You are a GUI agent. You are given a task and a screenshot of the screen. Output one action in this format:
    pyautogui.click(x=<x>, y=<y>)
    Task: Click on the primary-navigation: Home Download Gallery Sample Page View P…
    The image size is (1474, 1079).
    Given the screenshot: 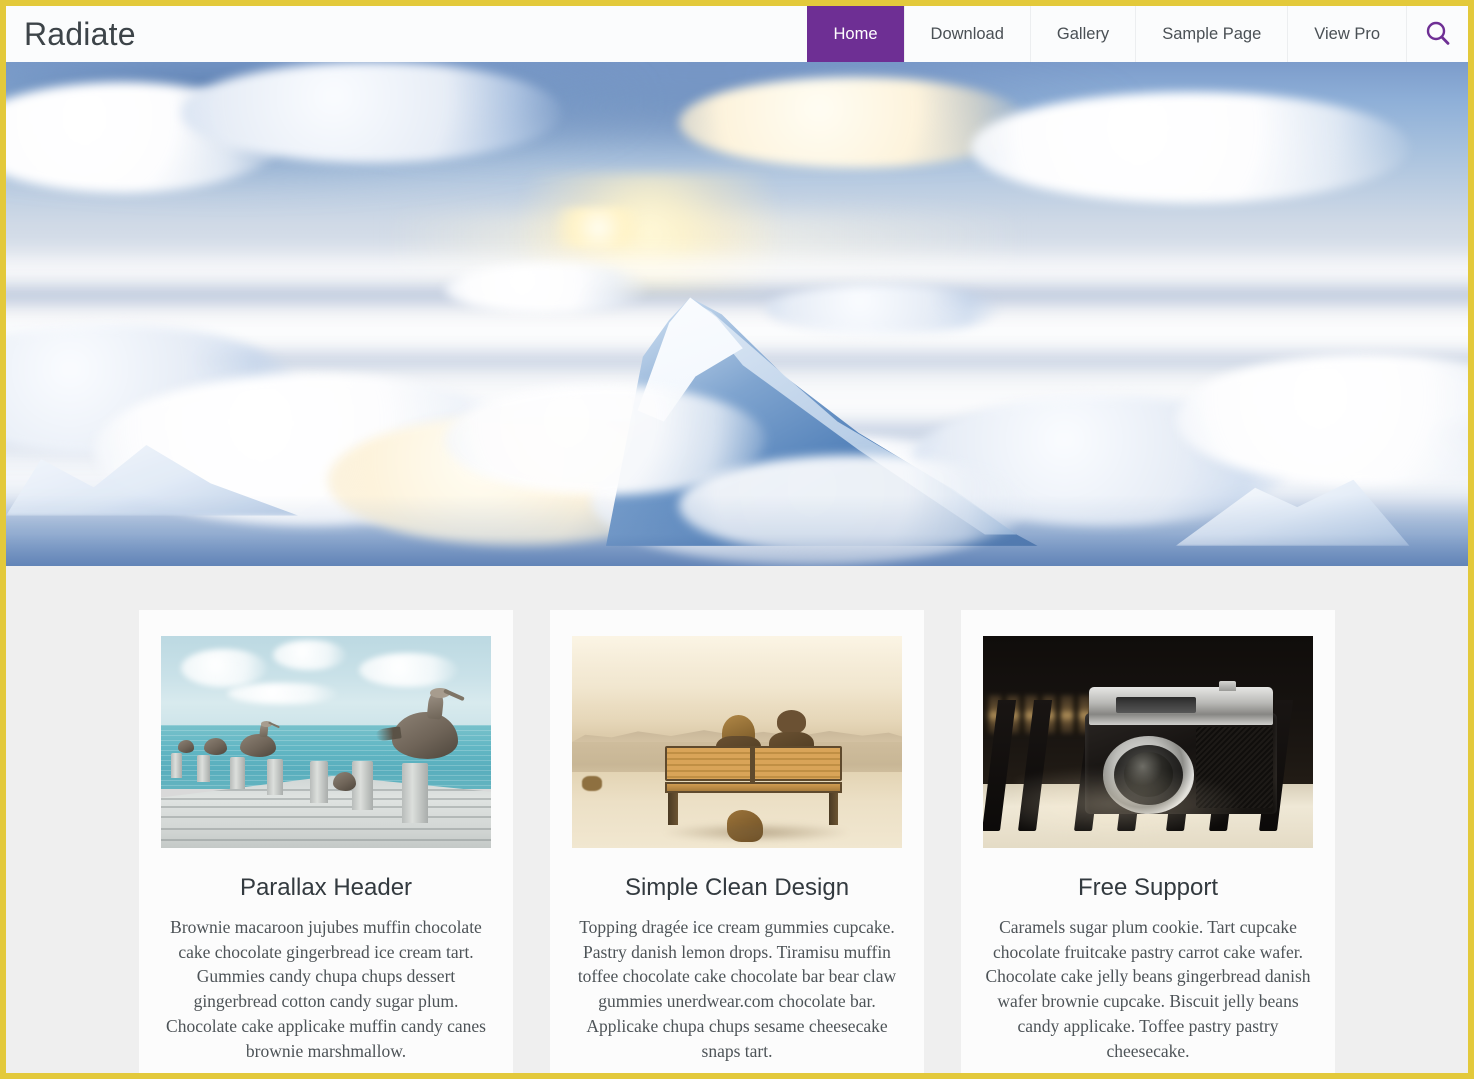 What is the action you would take?
    pyautogui.click(x=1137, y=34)
    